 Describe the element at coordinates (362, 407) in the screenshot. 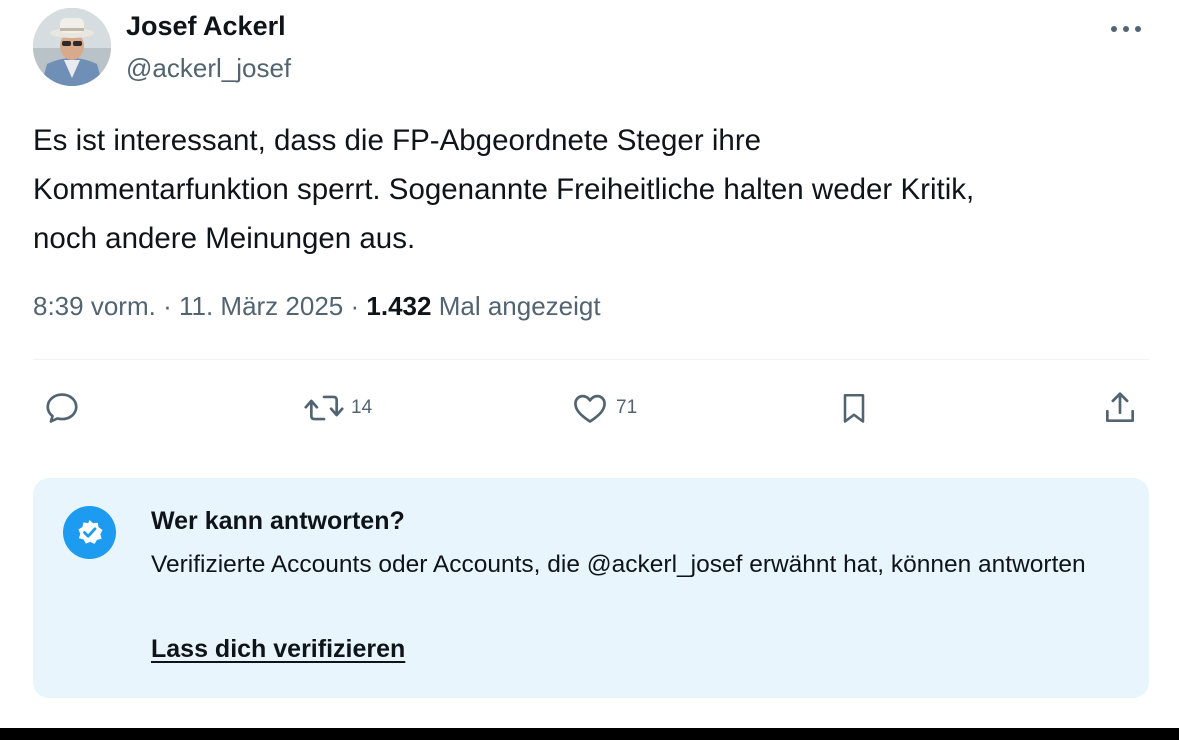

I see `retweet-count: 14` at that location.